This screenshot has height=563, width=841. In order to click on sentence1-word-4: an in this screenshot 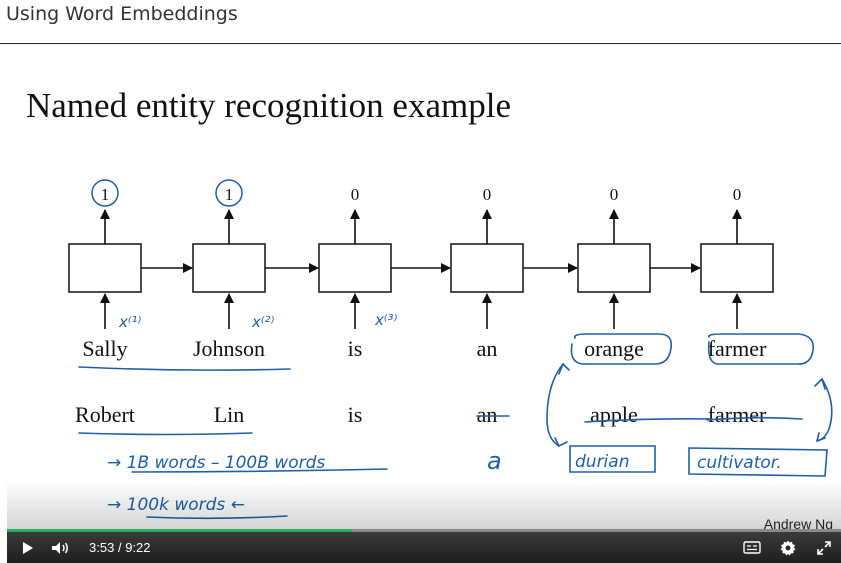, I will do `click(487, 348)`.